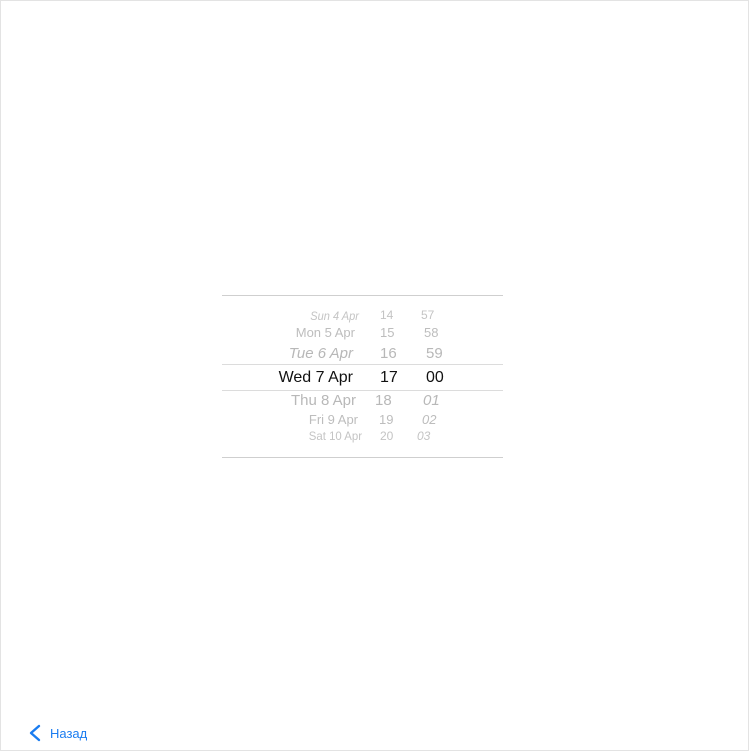  What do you see at coordinates (334, 316) in the screenshot?
I see `day-option: Sun 4 Apr` at bounding box center [334, 316].